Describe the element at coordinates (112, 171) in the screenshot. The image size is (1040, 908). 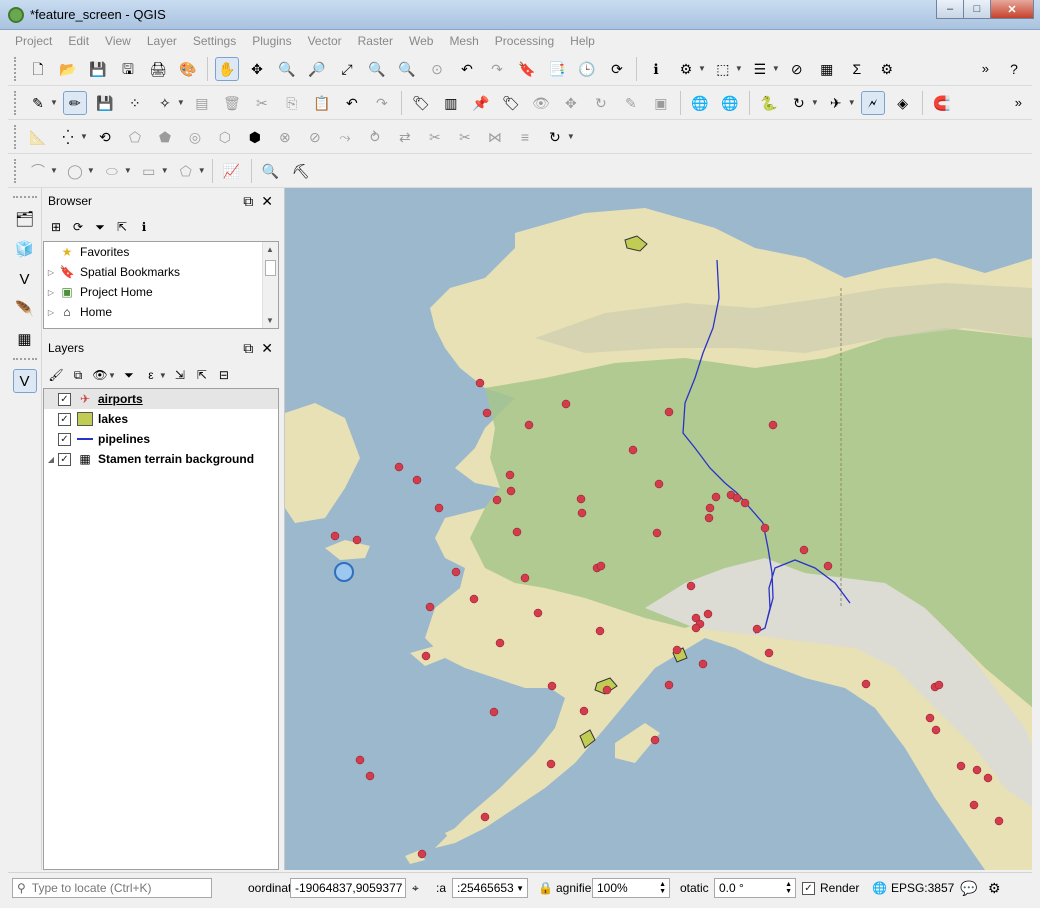
I see `add-ellipse-icon: ⬭` at that location.